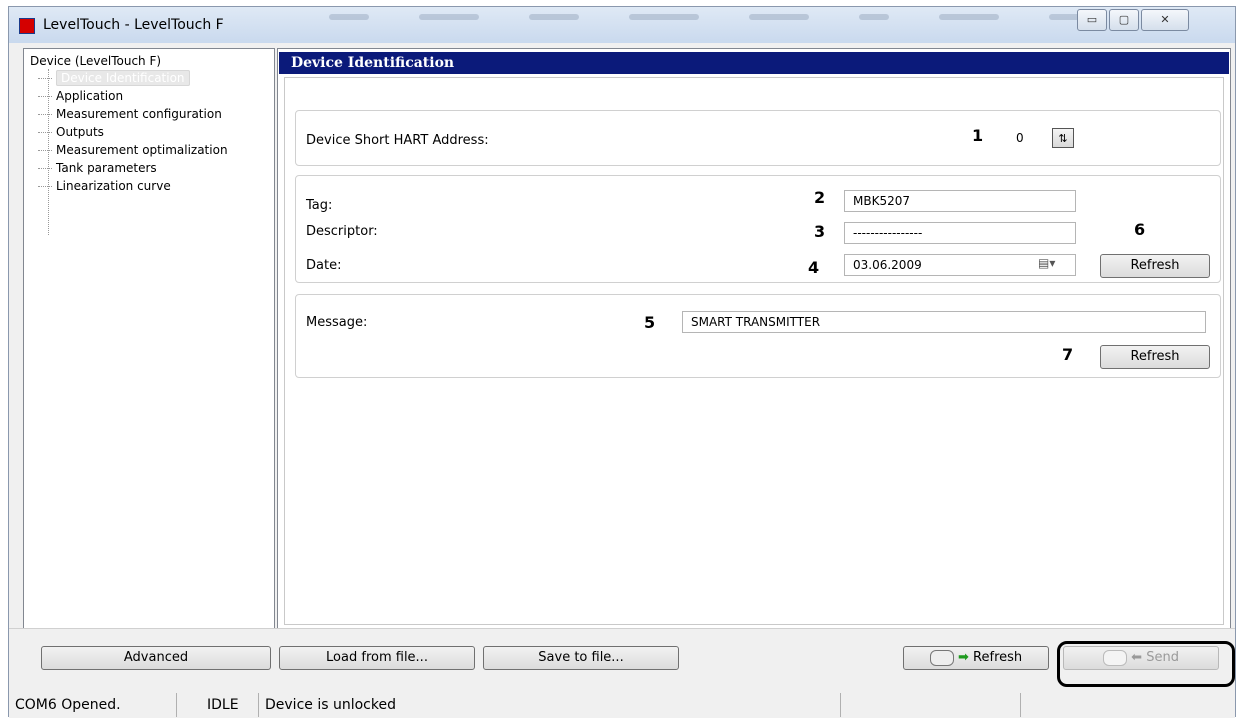 The width and height of the screenshot is (1238, 718). What do you see at coordinates (133, 25) in the screenshot?
I see `window-title: LevelTouch - LevelTouch F` at bounding box center [133, 25].